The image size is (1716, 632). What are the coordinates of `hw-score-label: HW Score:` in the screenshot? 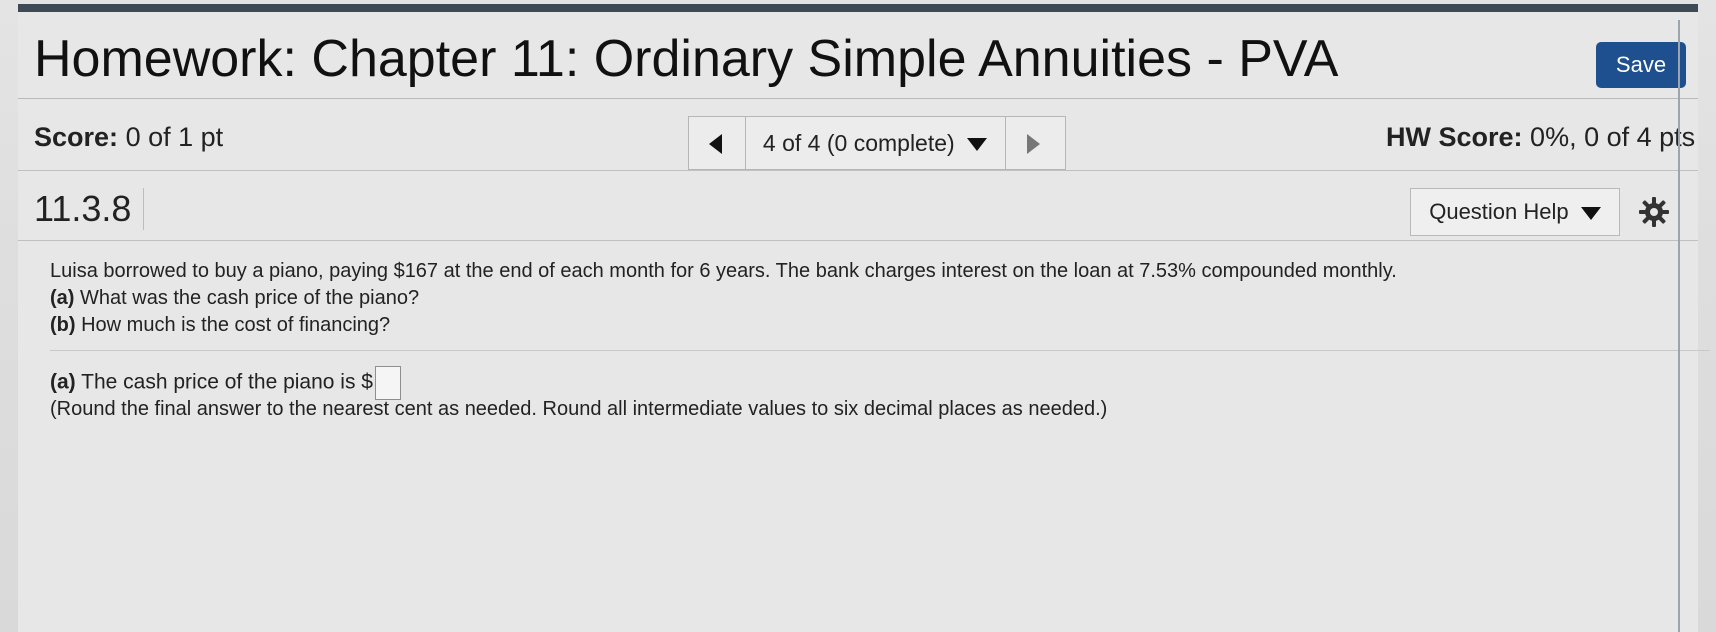 It's located at (1454, 137).